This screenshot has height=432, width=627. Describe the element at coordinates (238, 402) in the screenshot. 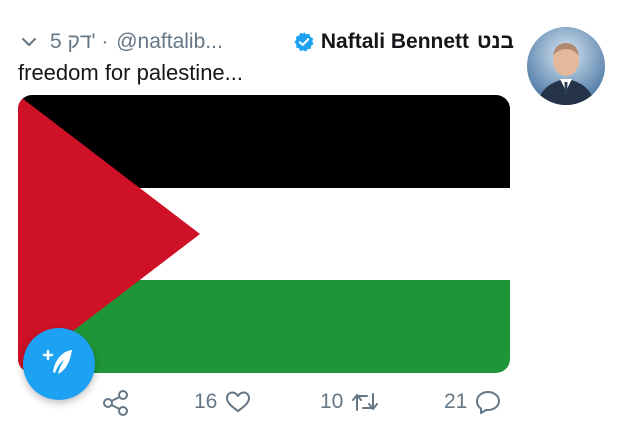

I see `like-icon` at that location.